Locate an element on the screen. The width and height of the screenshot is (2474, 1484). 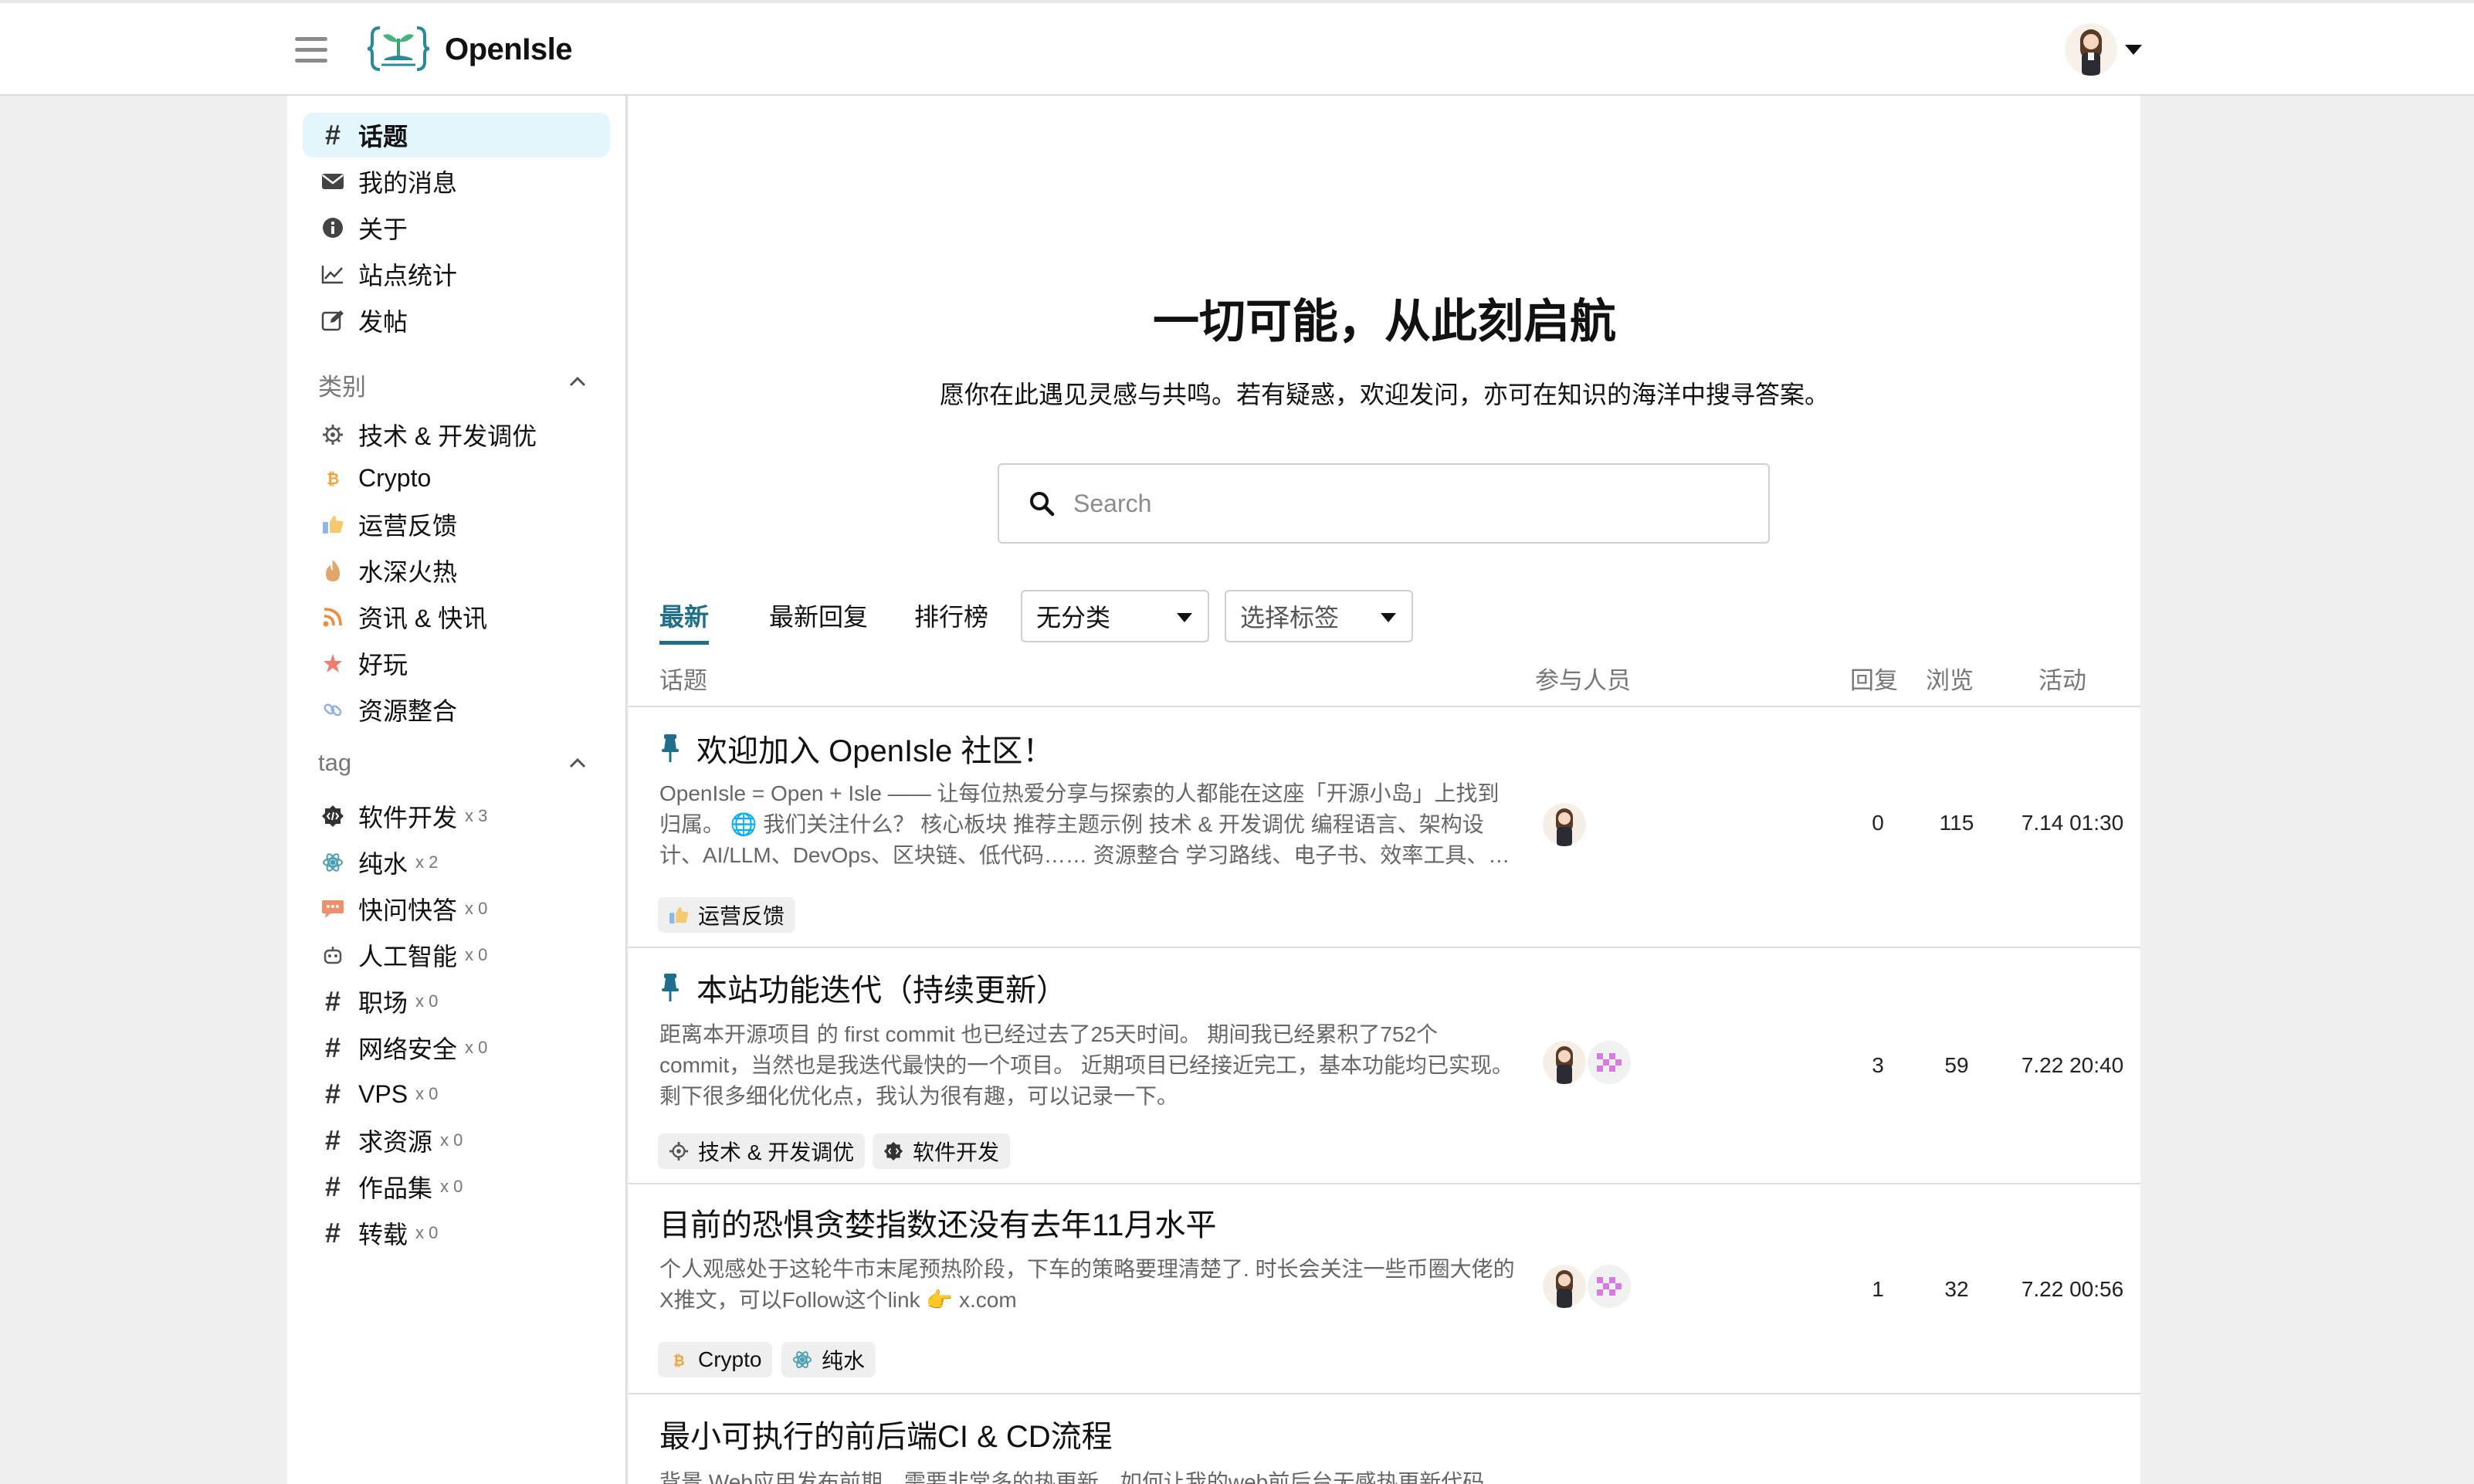
sidebar-item-label: 技术 & 开发调优 is located at coordinates (447, 436).